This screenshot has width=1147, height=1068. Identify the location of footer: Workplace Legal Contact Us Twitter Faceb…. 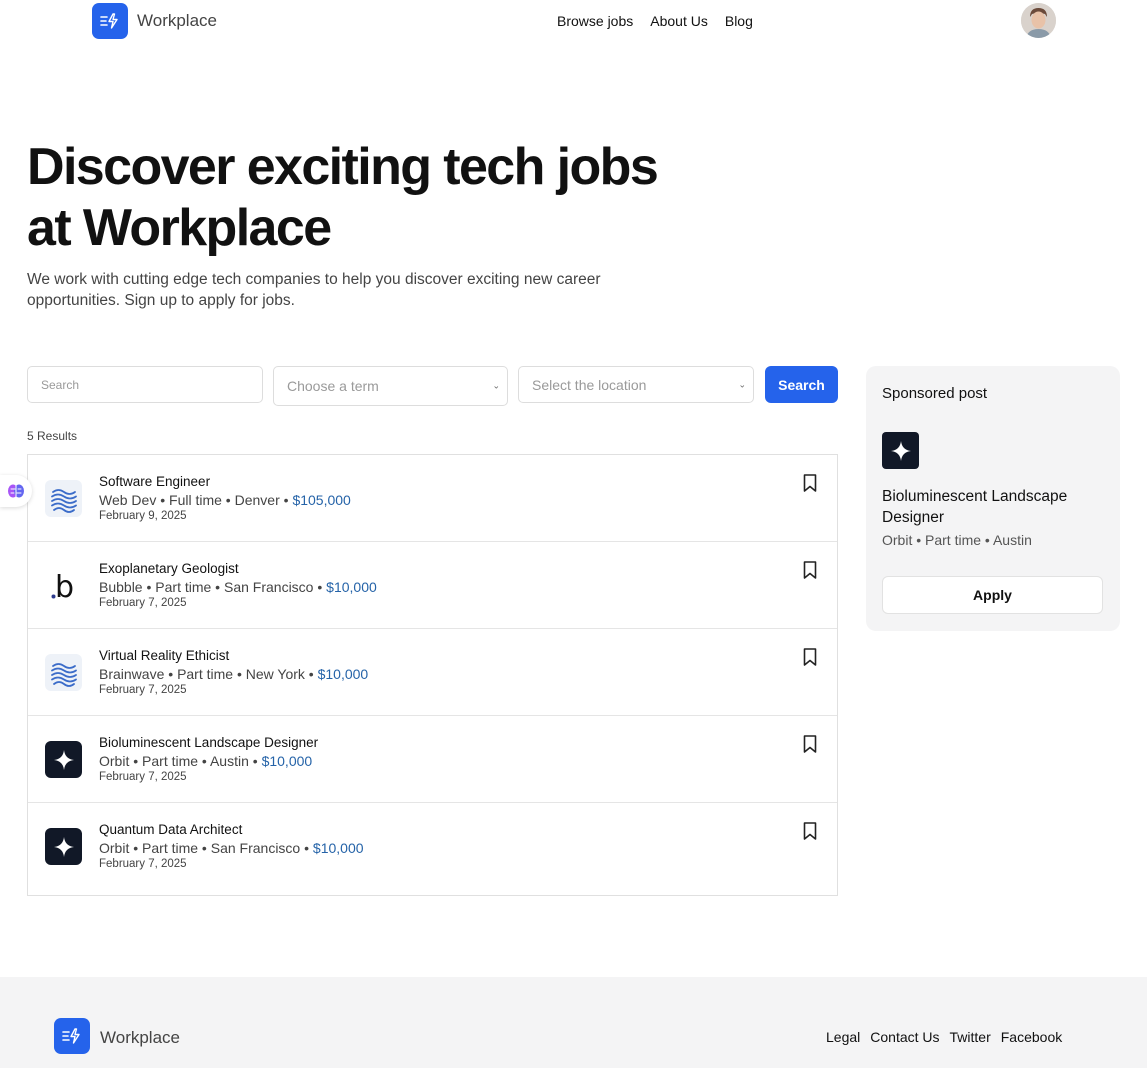
(573, 1022).